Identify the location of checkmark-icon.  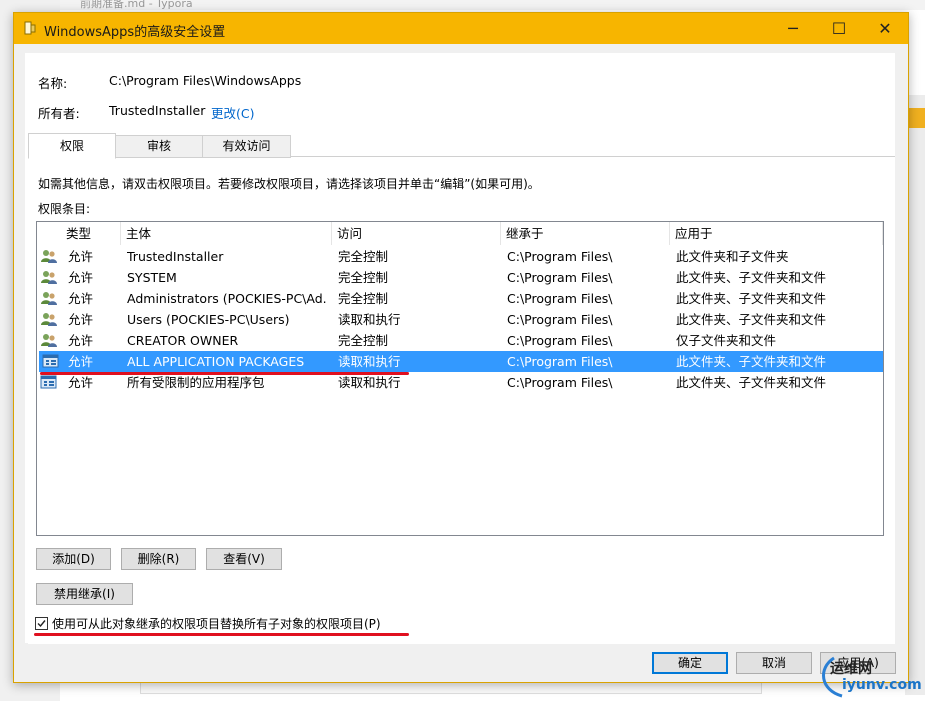
(41, 624).